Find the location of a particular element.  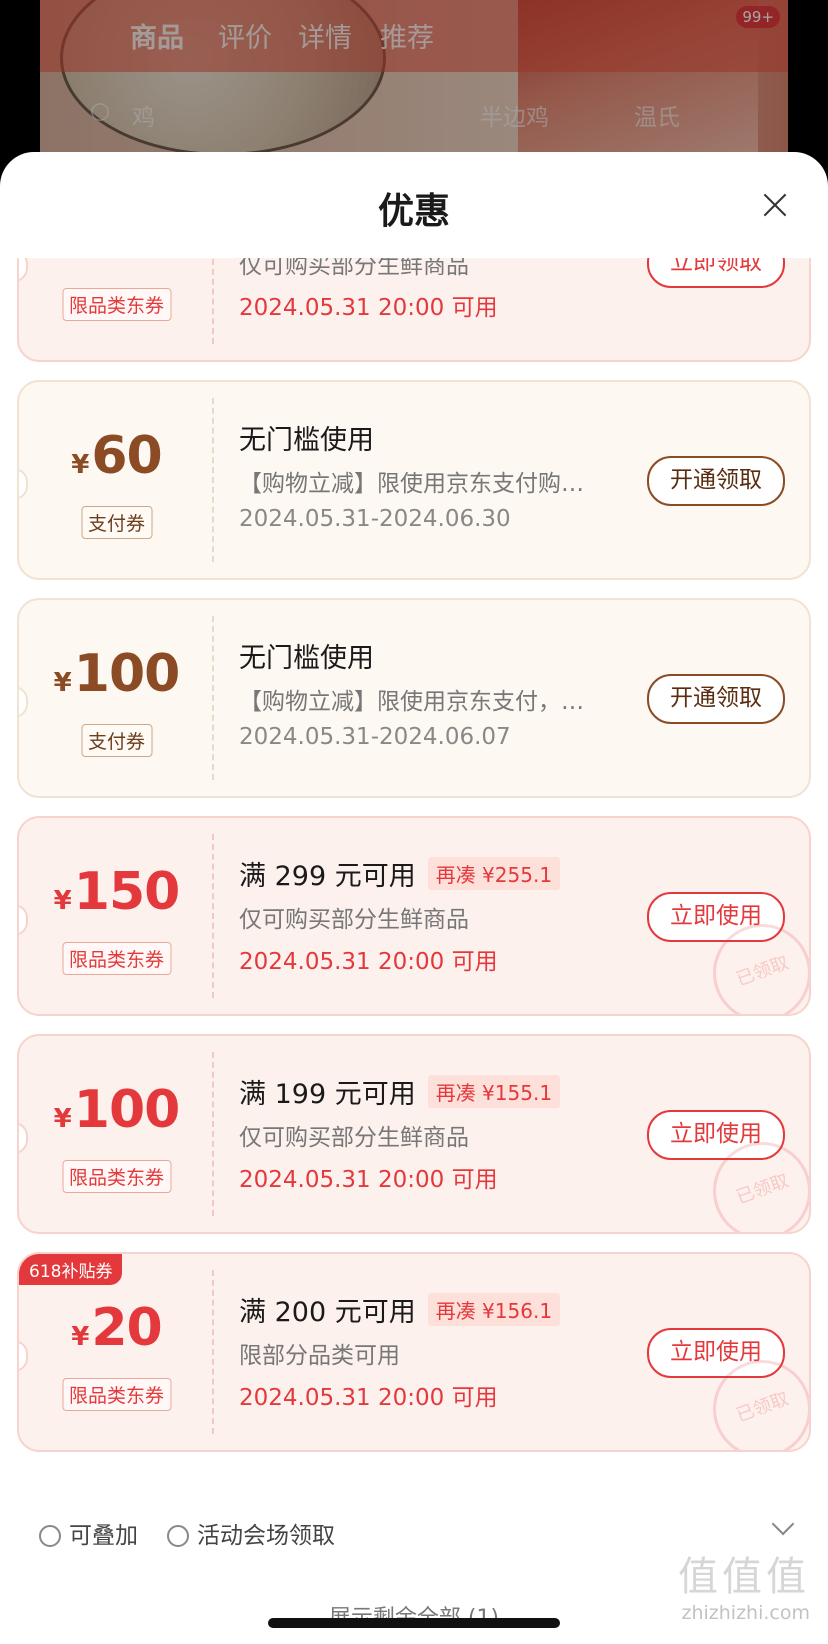

chevron-down-icon is located at coordinates (783, 1524).